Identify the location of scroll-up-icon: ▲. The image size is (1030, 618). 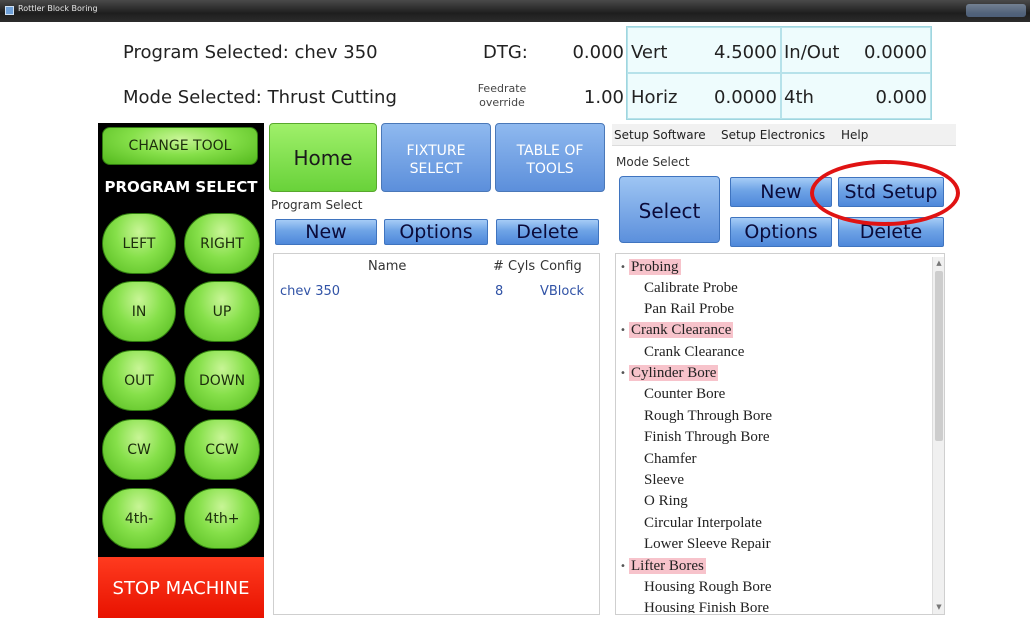
(939, 263).